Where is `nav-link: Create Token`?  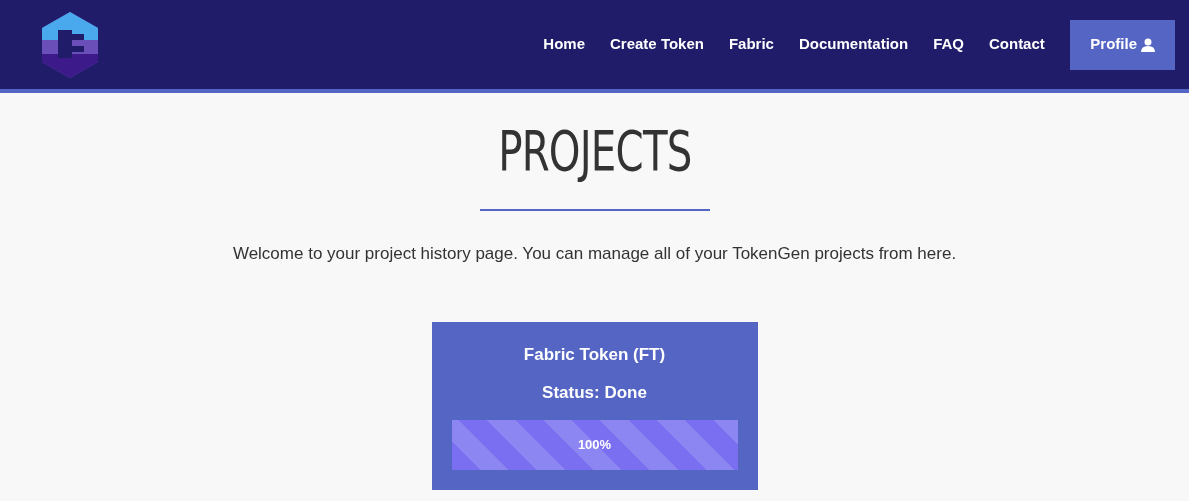 nav-link: Create Token is located at coordinates (657, 44).